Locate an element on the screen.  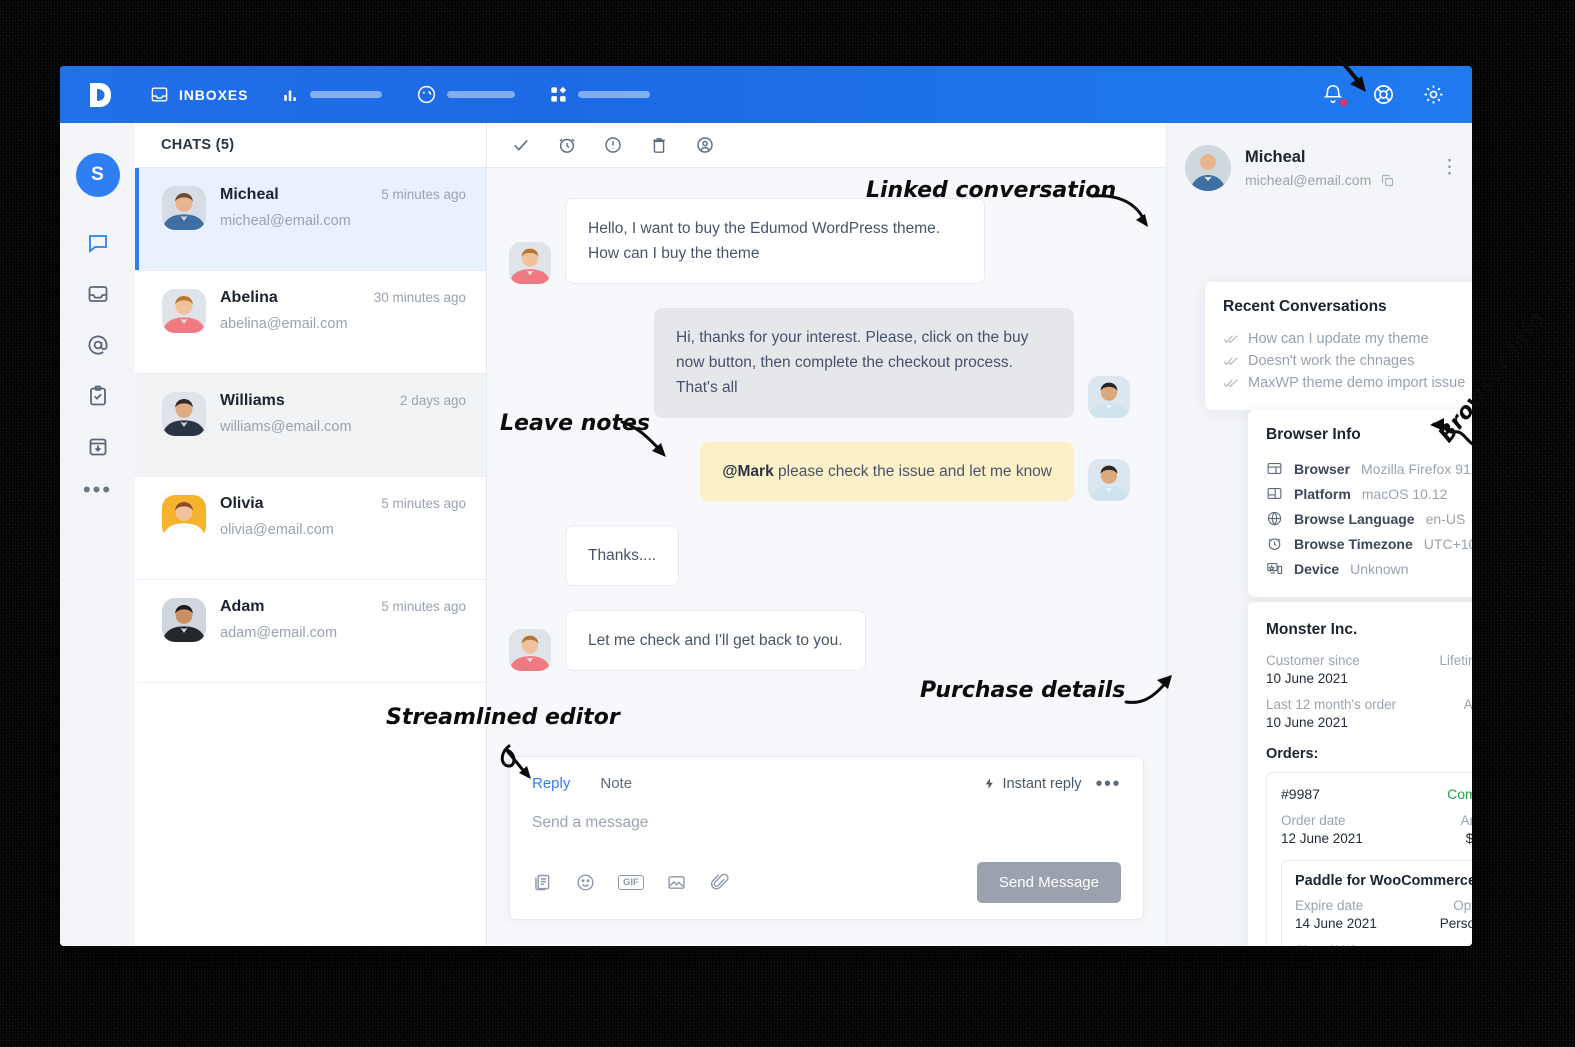
gif-icon: GIF is located at coordinates (631, 882).